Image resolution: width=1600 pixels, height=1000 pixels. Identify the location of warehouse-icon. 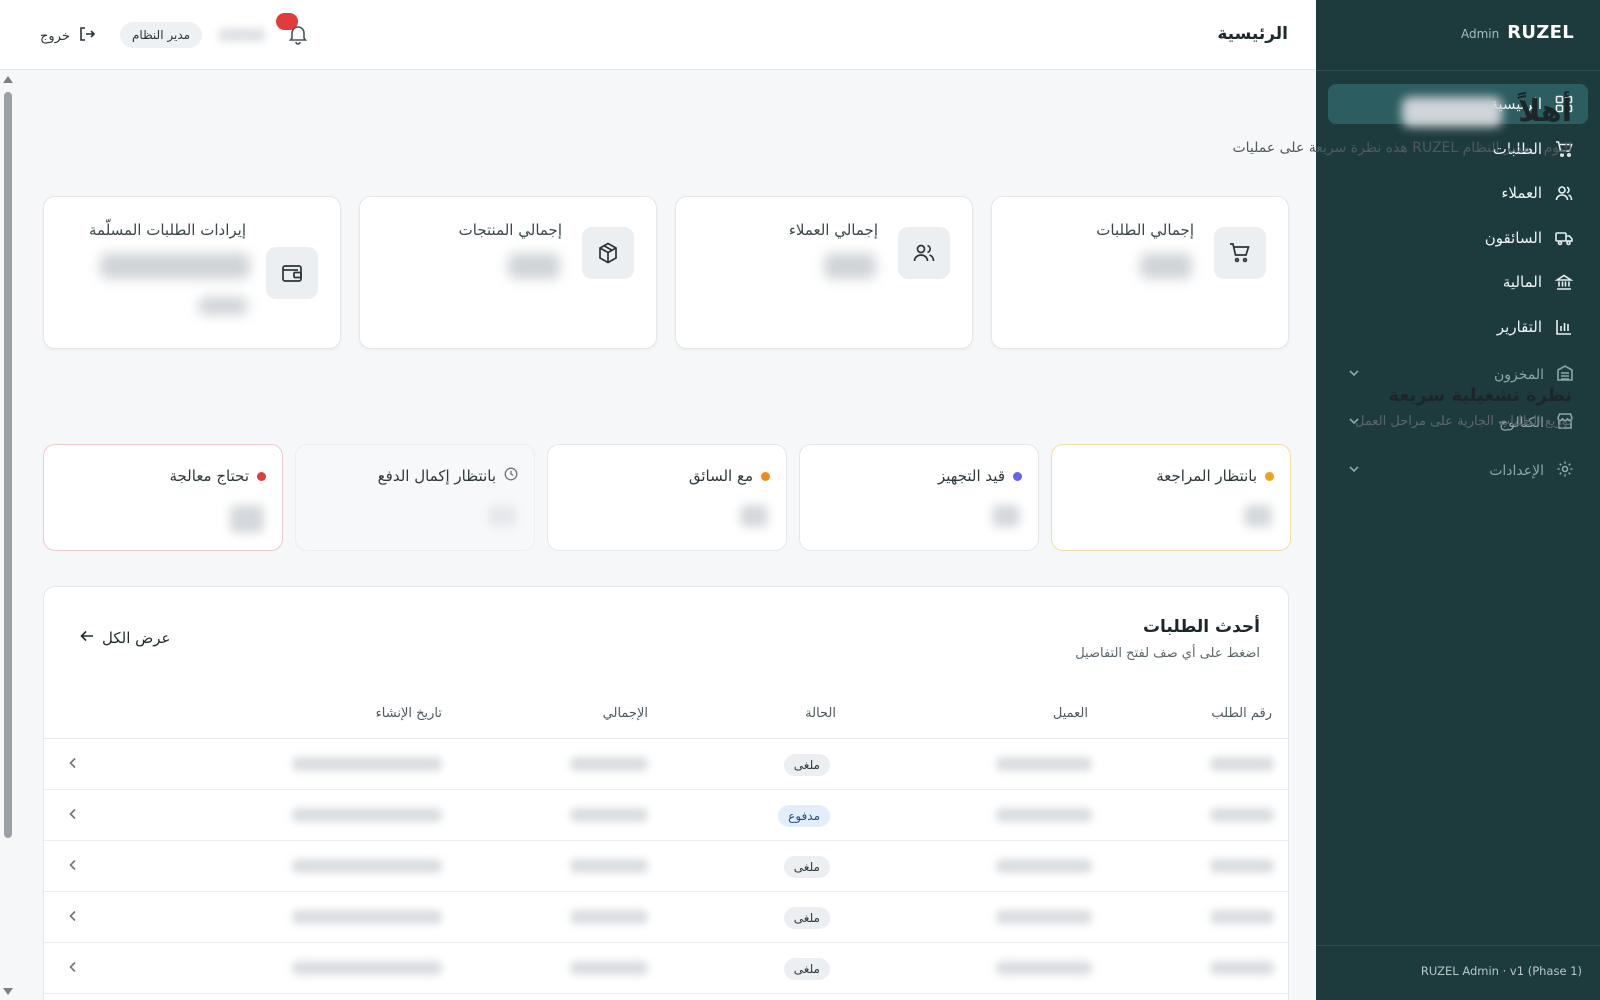
(1565, 375).